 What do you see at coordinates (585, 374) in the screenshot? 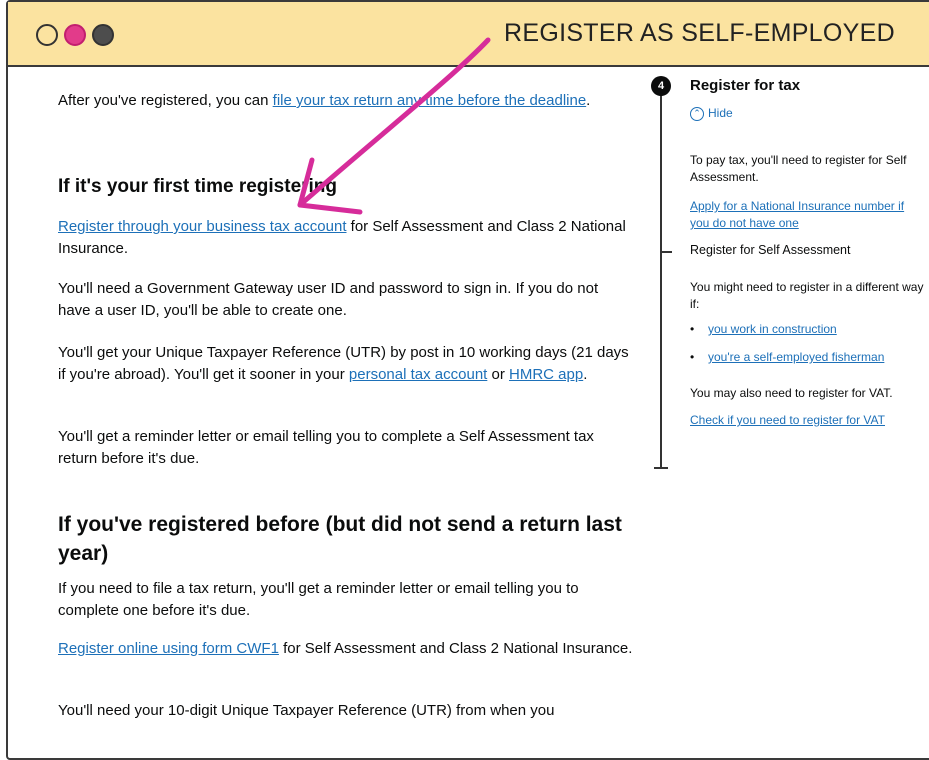
I see `utr-end: .` at bounding box center [585, 374].